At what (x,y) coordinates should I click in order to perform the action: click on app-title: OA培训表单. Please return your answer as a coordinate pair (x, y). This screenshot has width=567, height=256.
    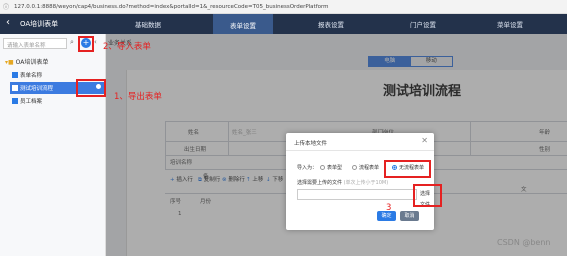
    Looking at the image, I should click on (39, 24).